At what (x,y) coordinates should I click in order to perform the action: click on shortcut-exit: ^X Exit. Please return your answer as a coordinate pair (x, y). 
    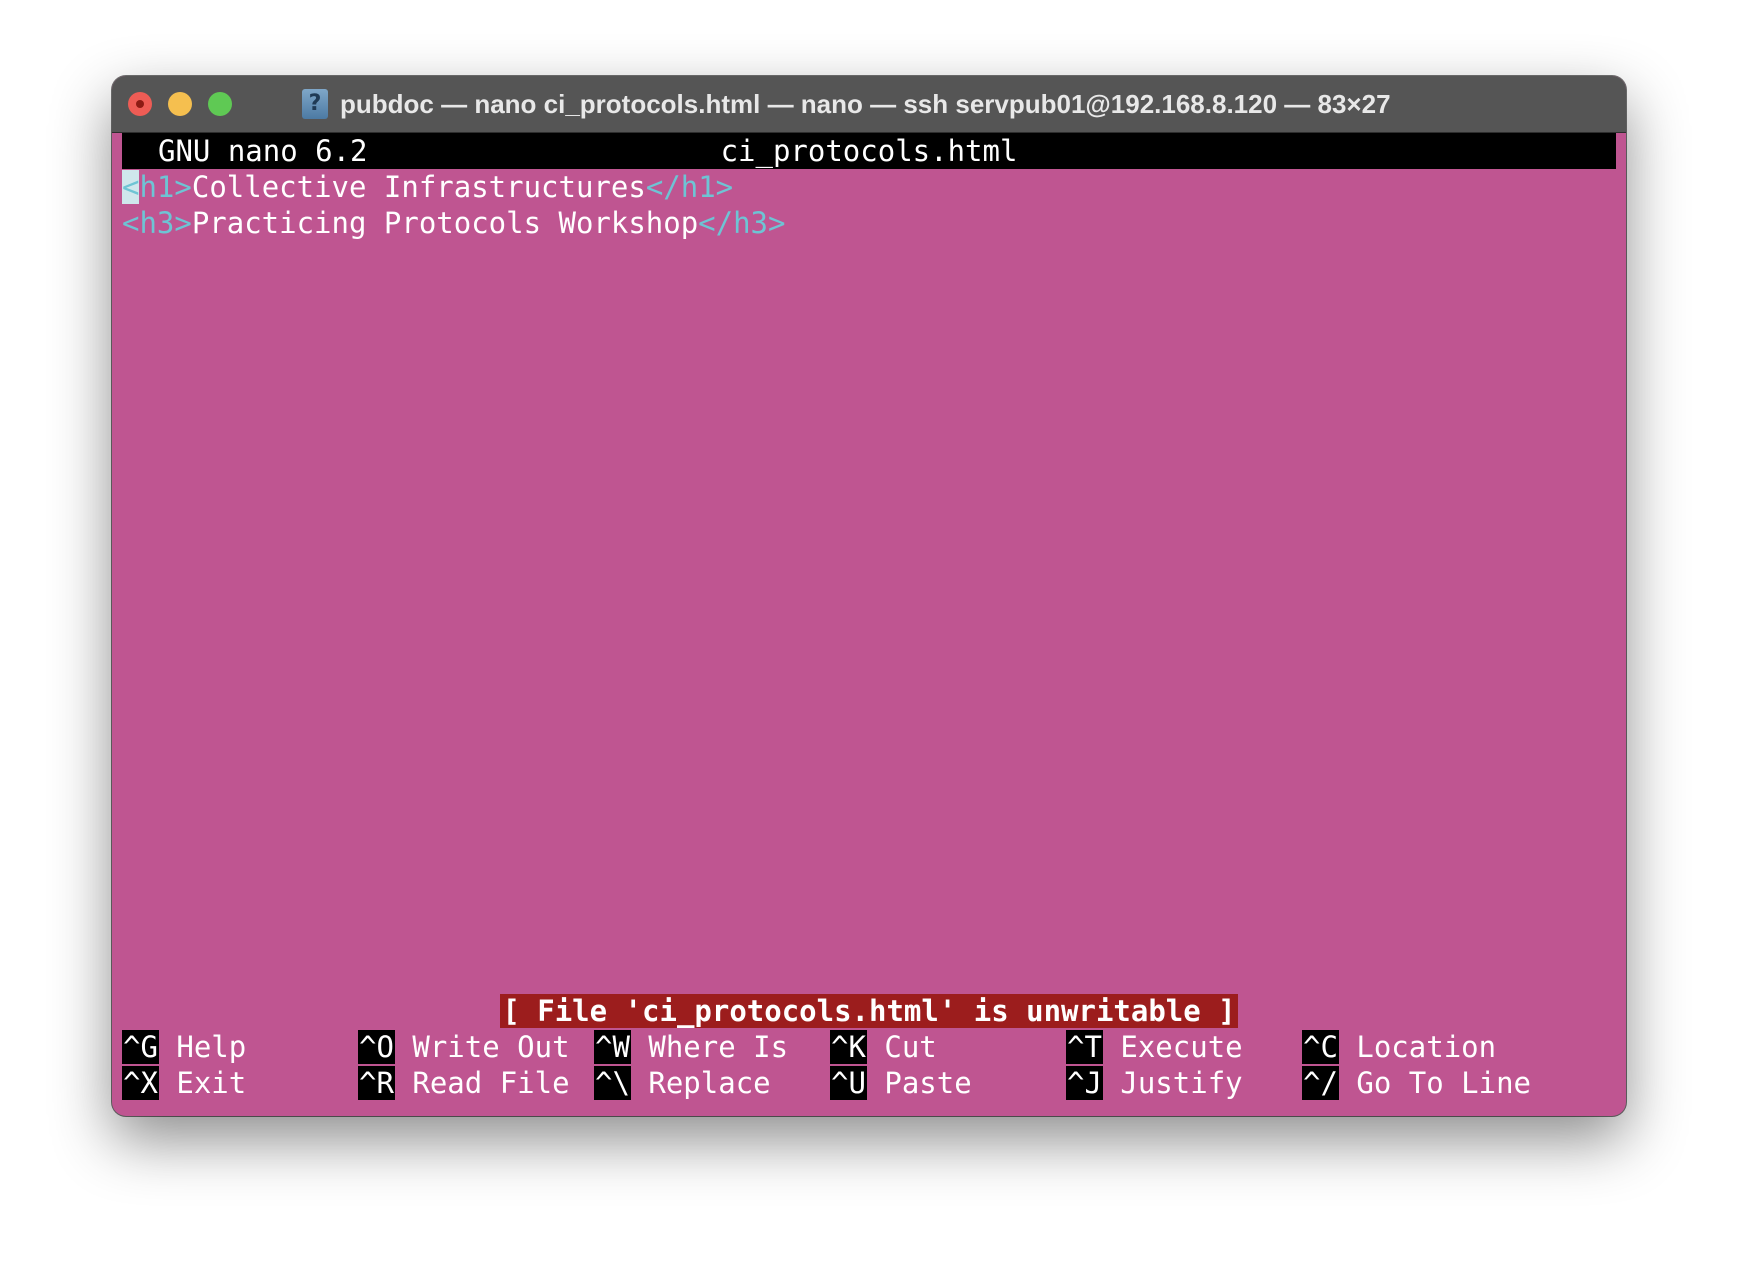
    Looking at the image, I should click on (184, 1083).